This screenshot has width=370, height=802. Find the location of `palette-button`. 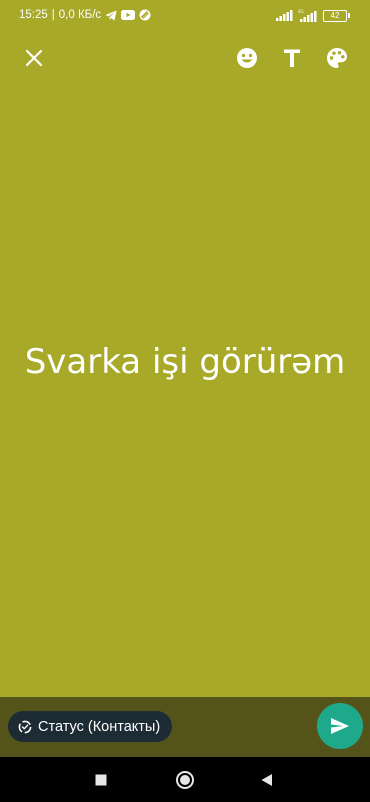

palette-button is located at coordinates (337, 58).